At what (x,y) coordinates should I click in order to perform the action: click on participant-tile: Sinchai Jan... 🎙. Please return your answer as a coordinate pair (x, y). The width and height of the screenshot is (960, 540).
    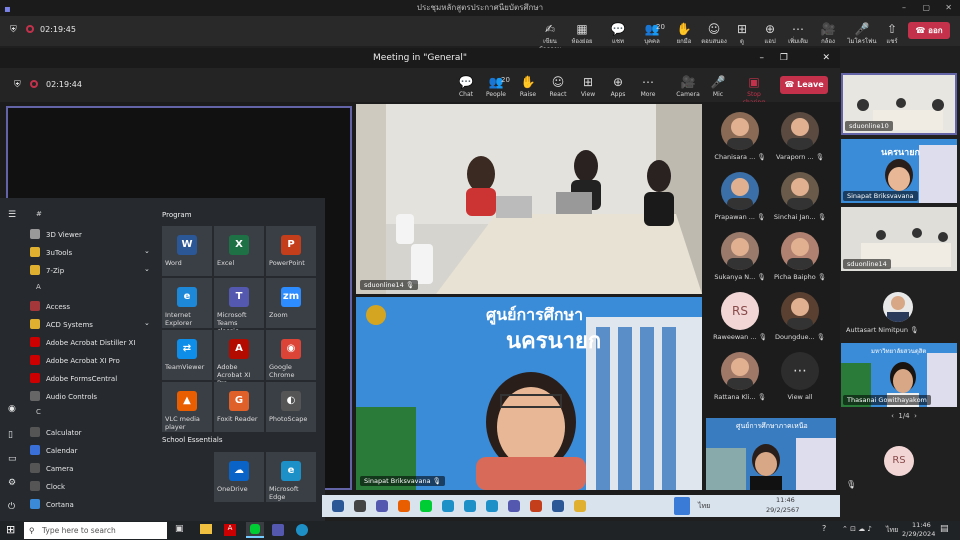
    Looking at the image, I should click on (800, 203).